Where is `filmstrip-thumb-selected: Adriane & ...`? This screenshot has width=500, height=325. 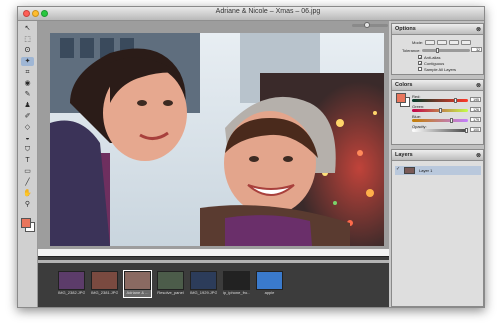 filmstrip-thumb-selected: Adriane & ... is located at coordinates (137, 284).